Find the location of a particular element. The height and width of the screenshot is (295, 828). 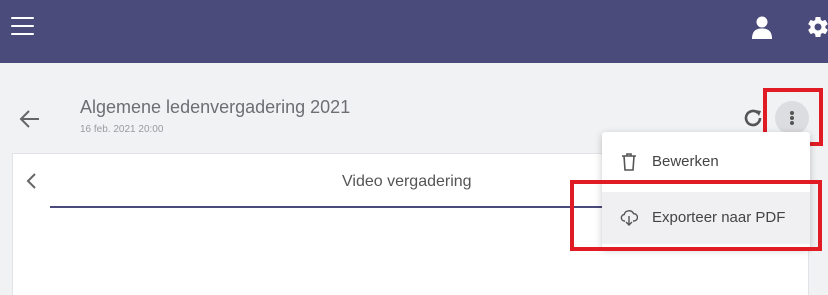

hamburger-menu-icon is located at coordinates (22, 26).